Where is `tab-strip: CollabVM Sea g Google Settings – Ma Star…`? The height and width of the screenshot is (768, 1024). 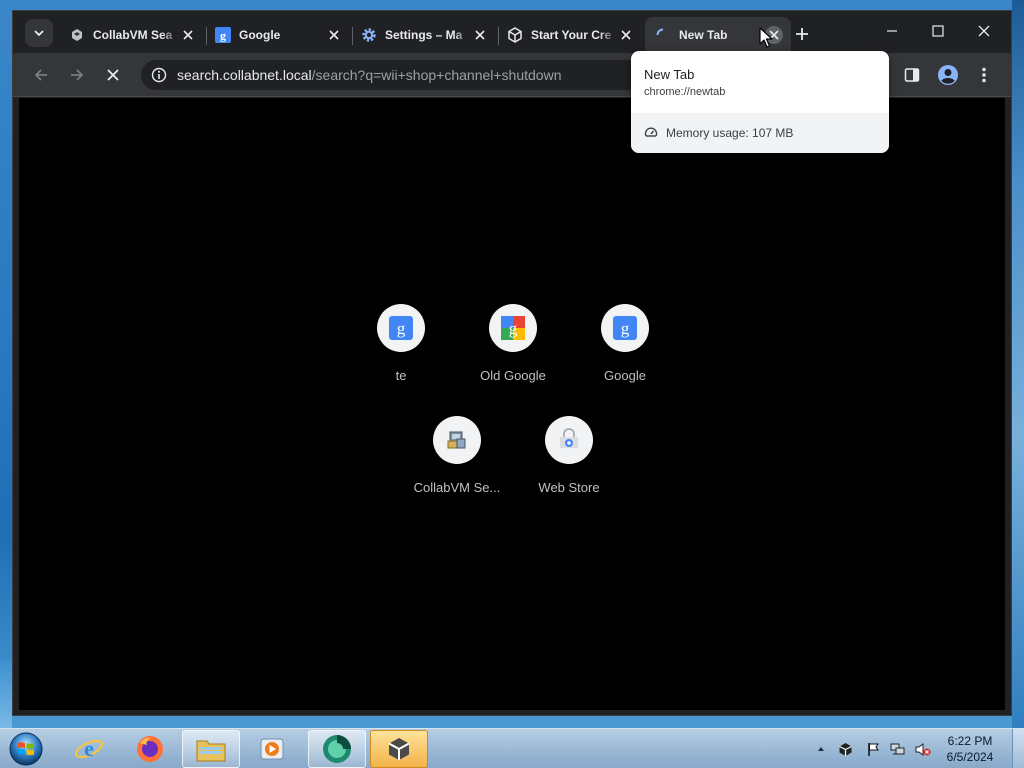 tab-strip: CollabVM Sea g Google Settings – Ma Star… is located at coordinates (512, 32).